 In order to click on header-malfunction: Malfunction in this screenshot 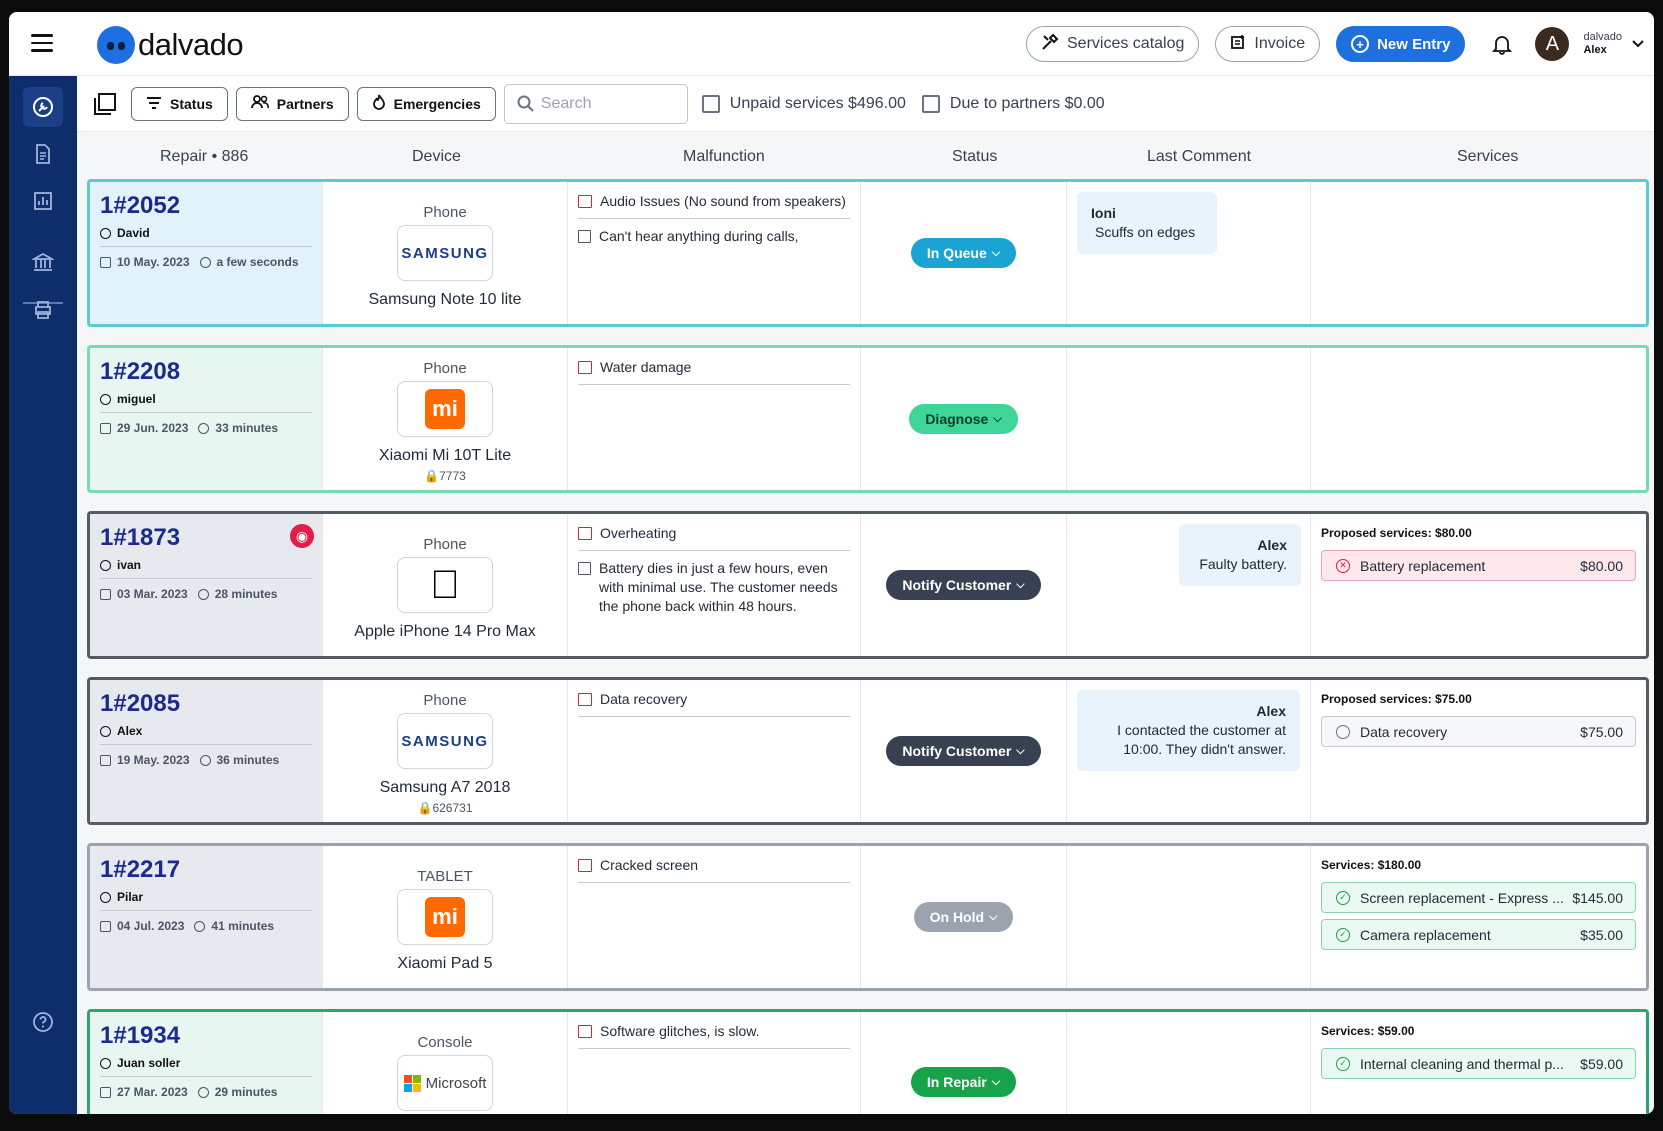, I will do `click(724, 157)`.